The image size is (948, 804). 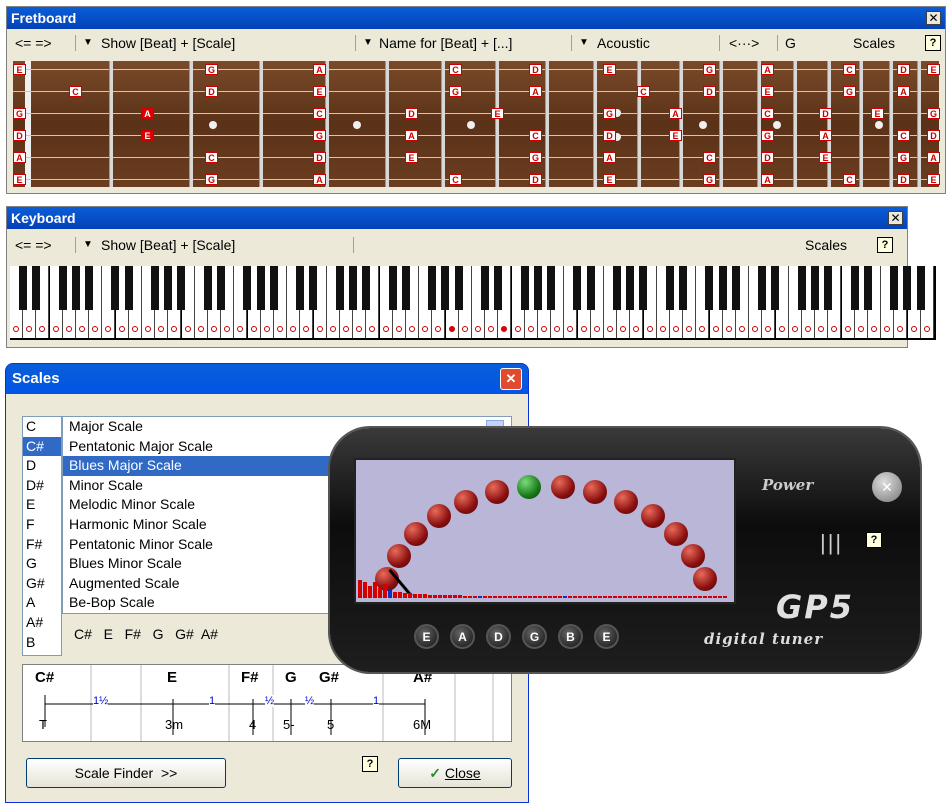 What do you see at coordinates (874, 43) in the screenshot?
I see `scales-button: Scales` at bounding box center [874, 43].